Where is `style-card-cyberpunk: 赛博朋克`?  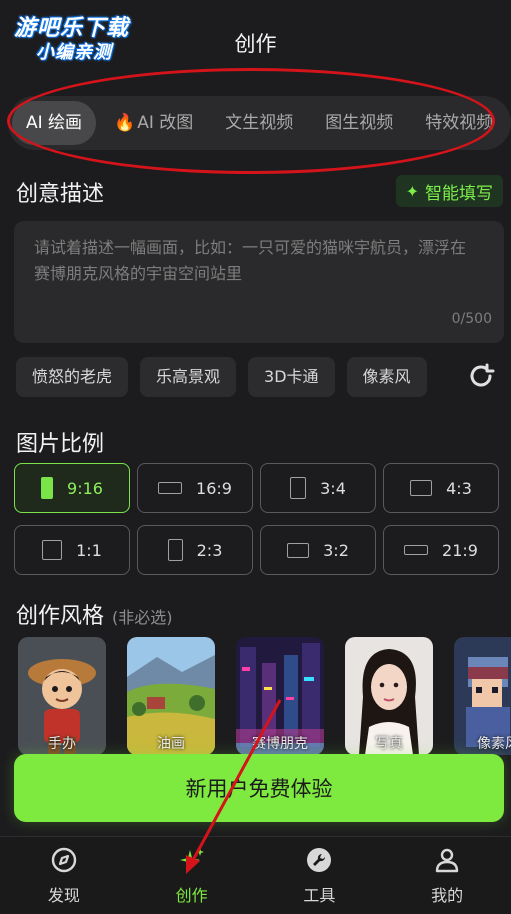
style-card-cyberpunk: 赛博朋克 is located at coordinates (280, 696).